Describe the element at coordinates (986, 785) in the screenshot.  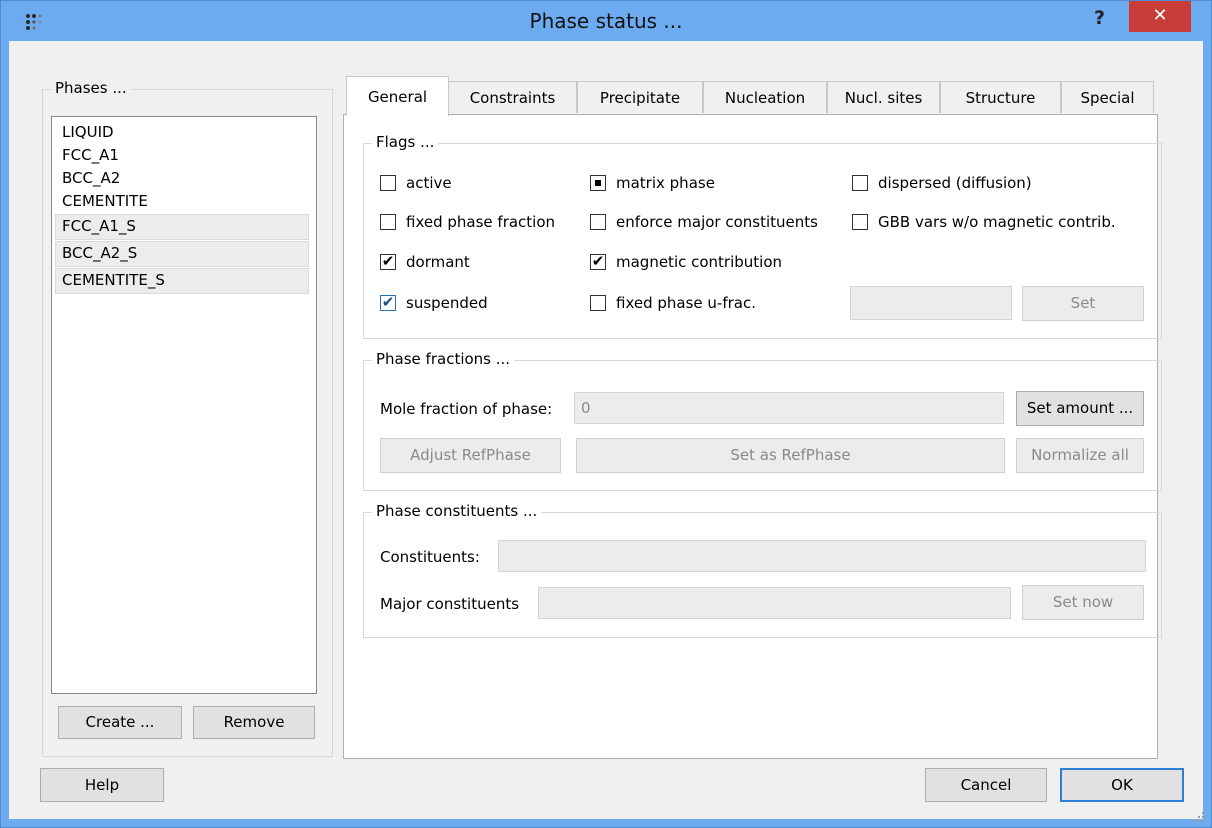
I see `cancel-button: Cancel` at that location.